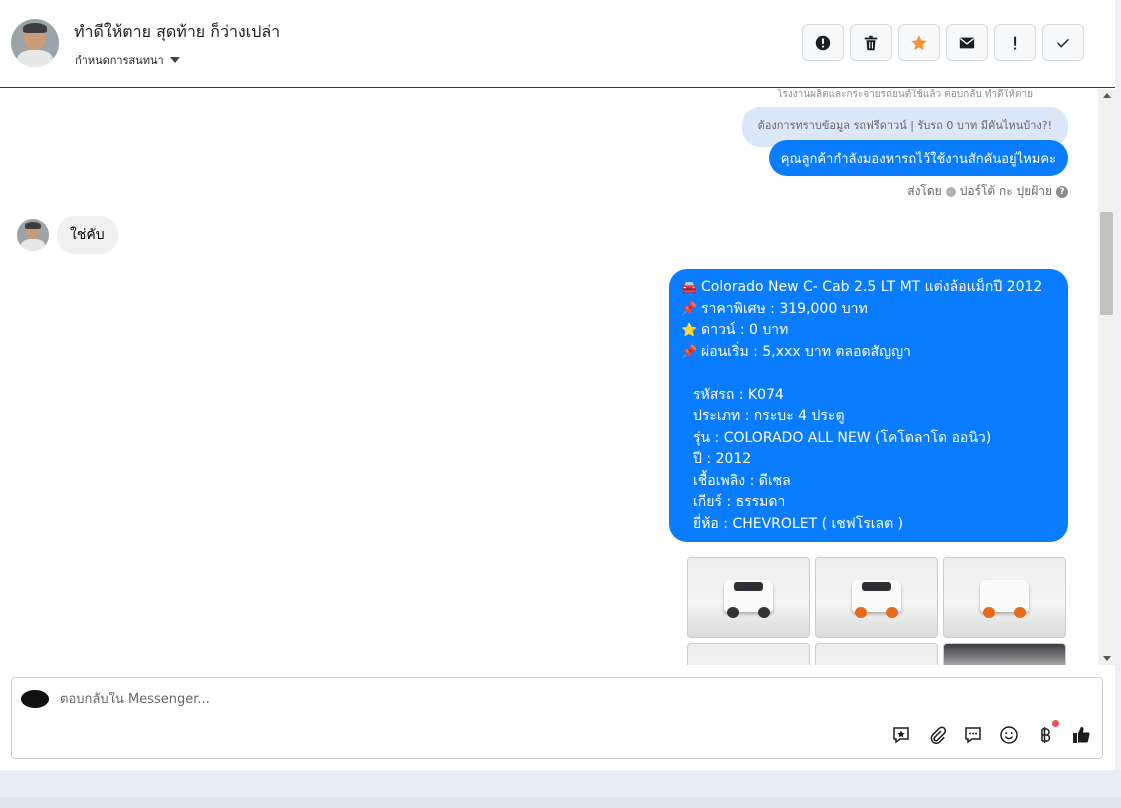  Describe the element at coordinates (991, 733) in the screenshot. I see `composer-toolbar` at that location.